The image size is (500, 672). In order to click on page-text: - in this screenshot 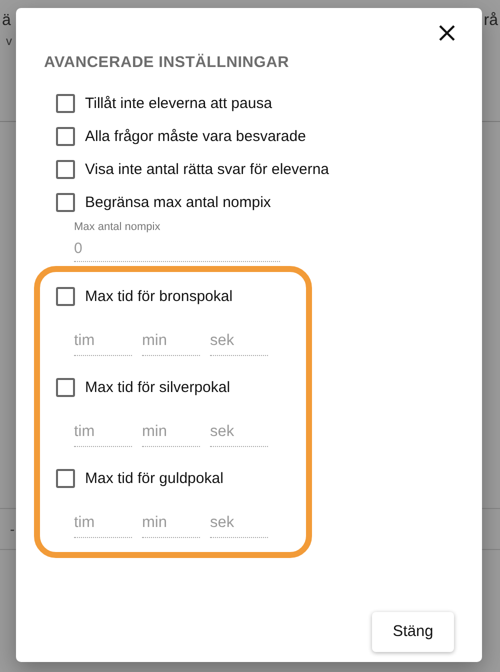, I will do `click(12, 529)`.